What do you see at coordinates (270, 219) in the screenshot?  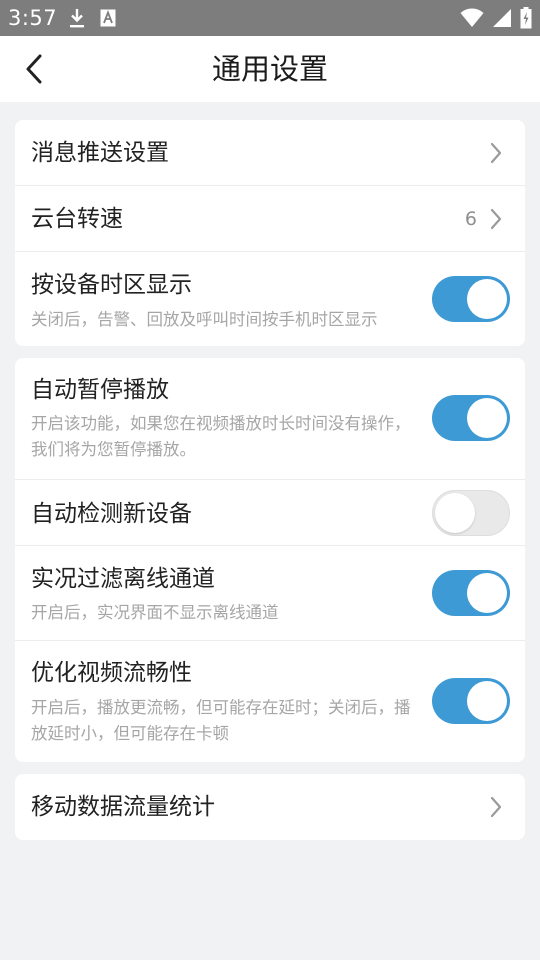 I see `setting-ptz-speed: 云台转速 6` at bounding box center [270, 219].